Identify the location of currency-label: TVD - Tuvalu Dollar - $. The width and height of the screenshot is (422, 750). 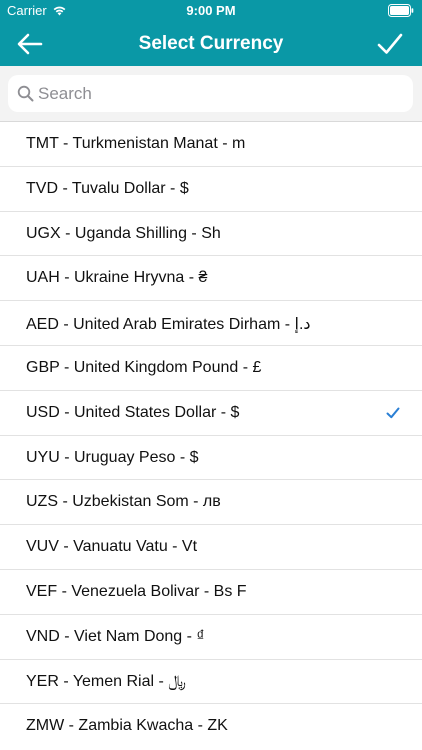
(107, 188).